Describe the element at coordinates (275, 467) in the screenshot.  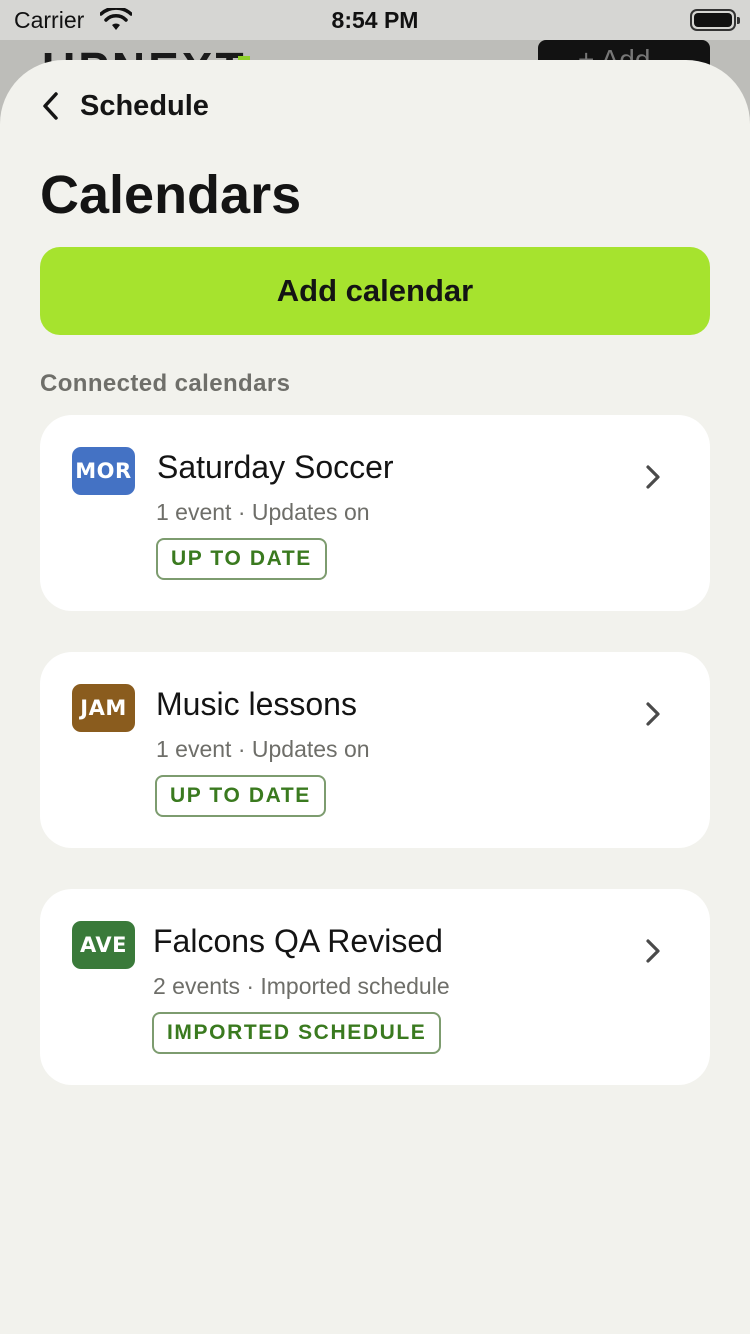
I see `calendar-title: Saturday Soccer` at that location.